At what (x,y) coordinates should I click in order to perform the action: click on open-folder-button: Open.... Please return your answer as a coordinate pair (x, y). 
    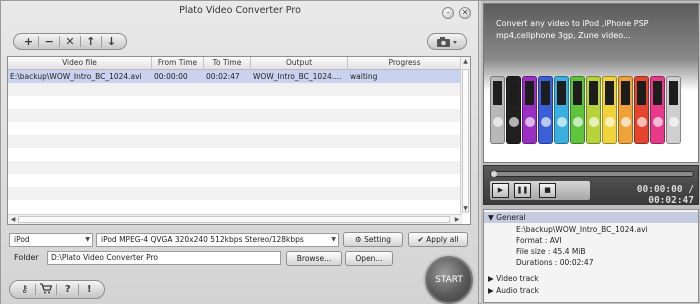
    Looking at the image, I should click on (369, 258).